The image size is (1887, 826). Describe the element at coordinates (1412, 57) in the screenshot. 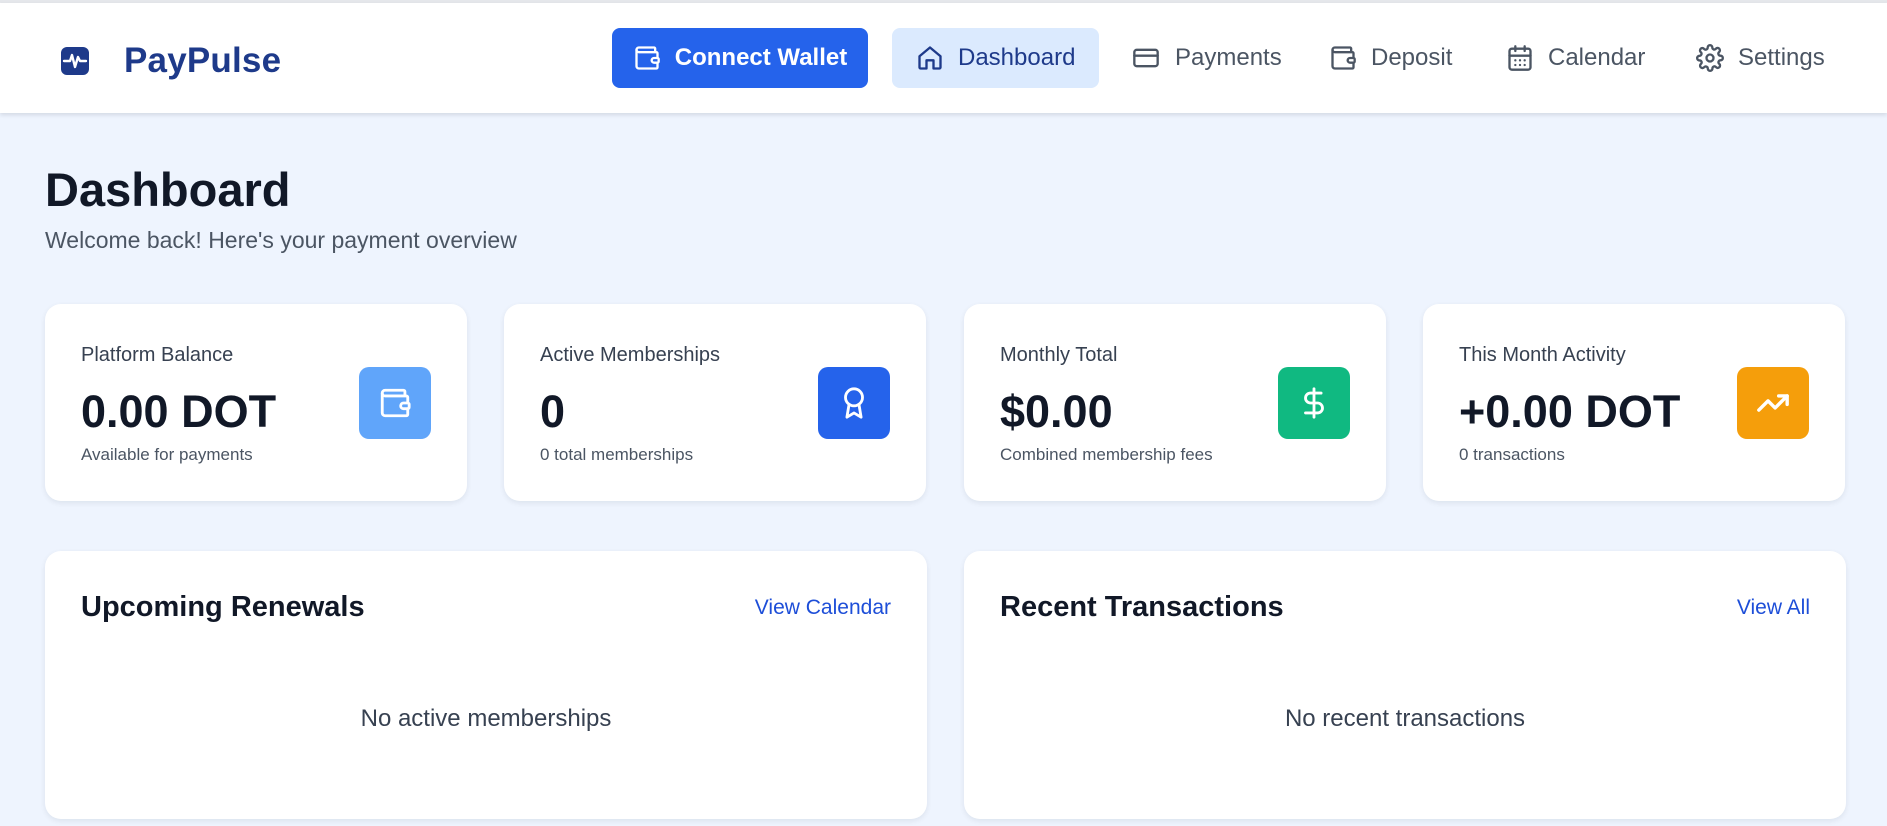

I see `nav-deposit-label: Deposit` at that location.